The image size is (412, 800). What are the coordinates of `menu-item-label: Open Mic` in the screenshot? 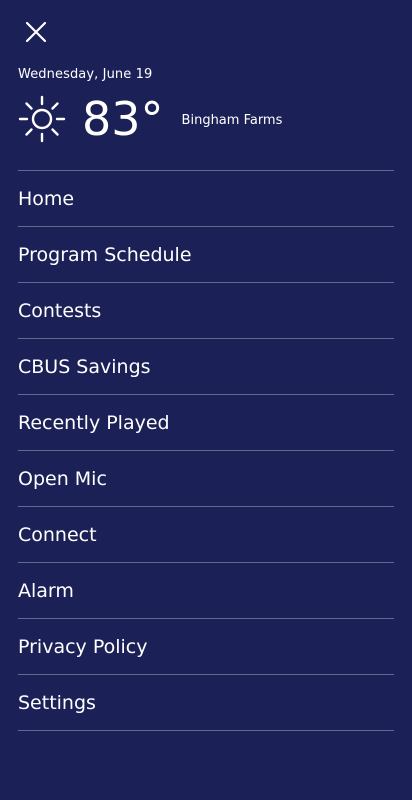 It's located at (62, 478).